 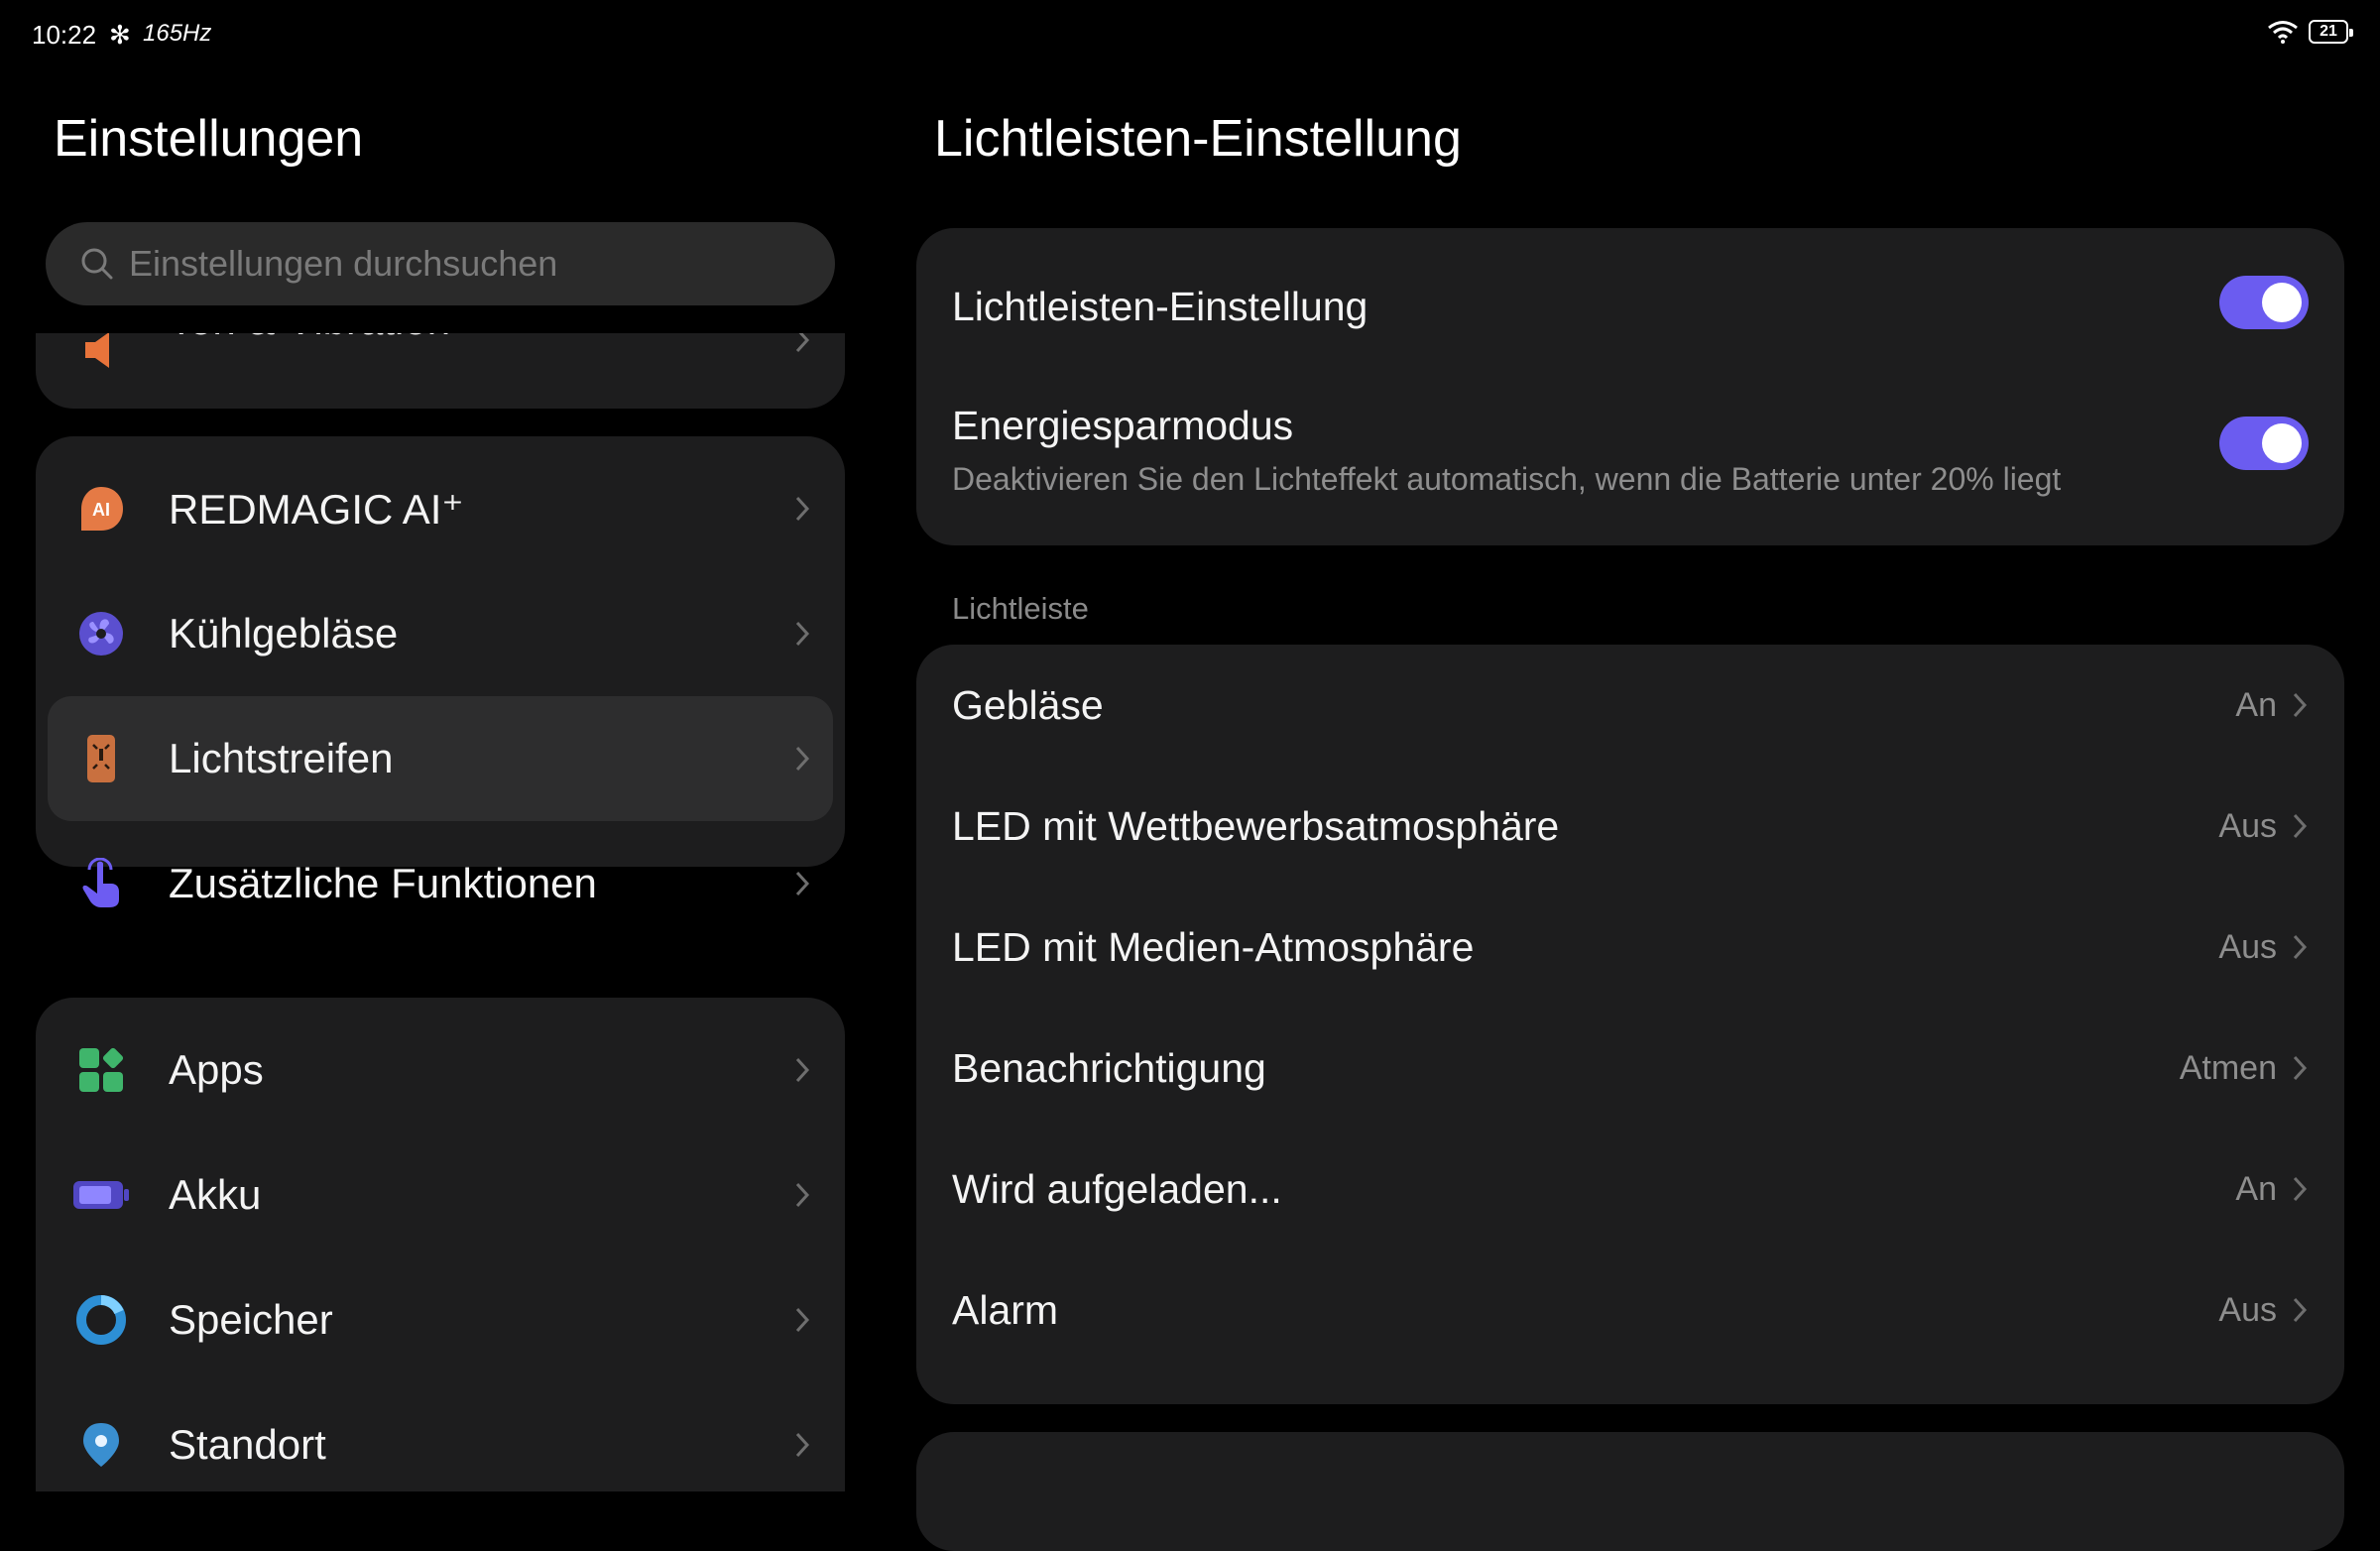 What do you see at coordinates (474, 264) in the screenshot?
I see `search-input` at bounding box center [474, 264].